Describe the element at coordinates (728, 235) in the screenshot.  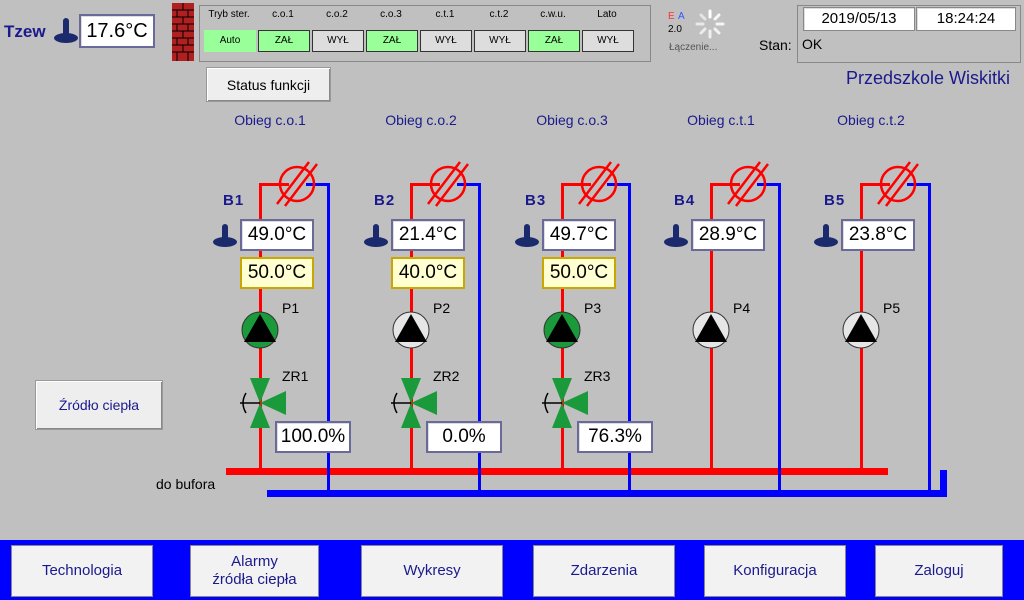
I see `temperature-value: 28.9°C` at that location.